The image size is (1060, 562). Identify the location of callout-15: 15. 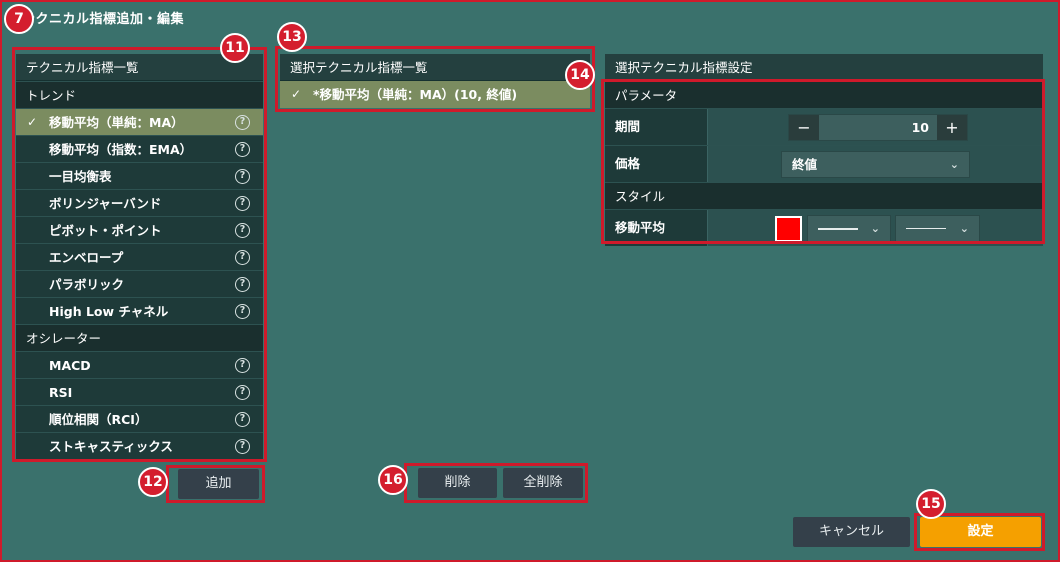
(931, 504).